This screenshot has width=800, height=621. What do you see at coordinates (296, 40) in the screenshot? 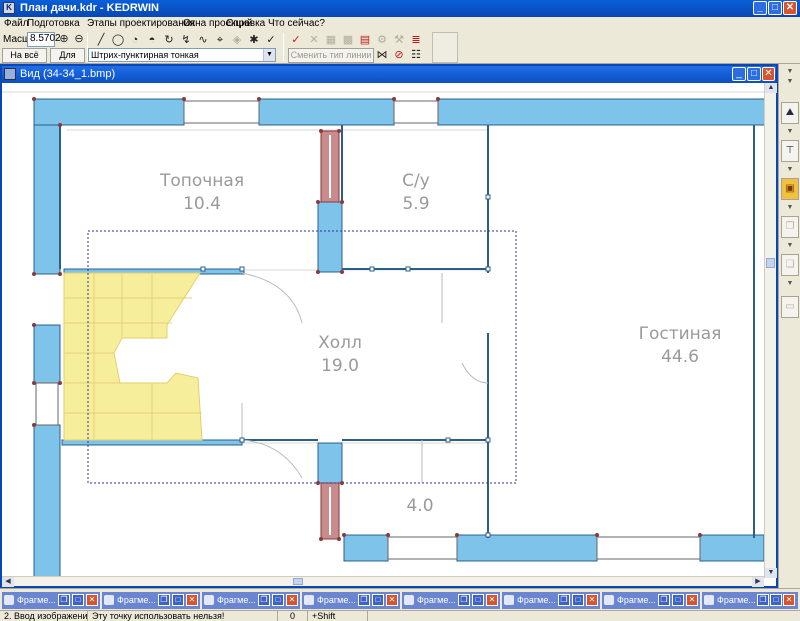
I see `check-red-icon: ✓` at bounding box center [296, 40].